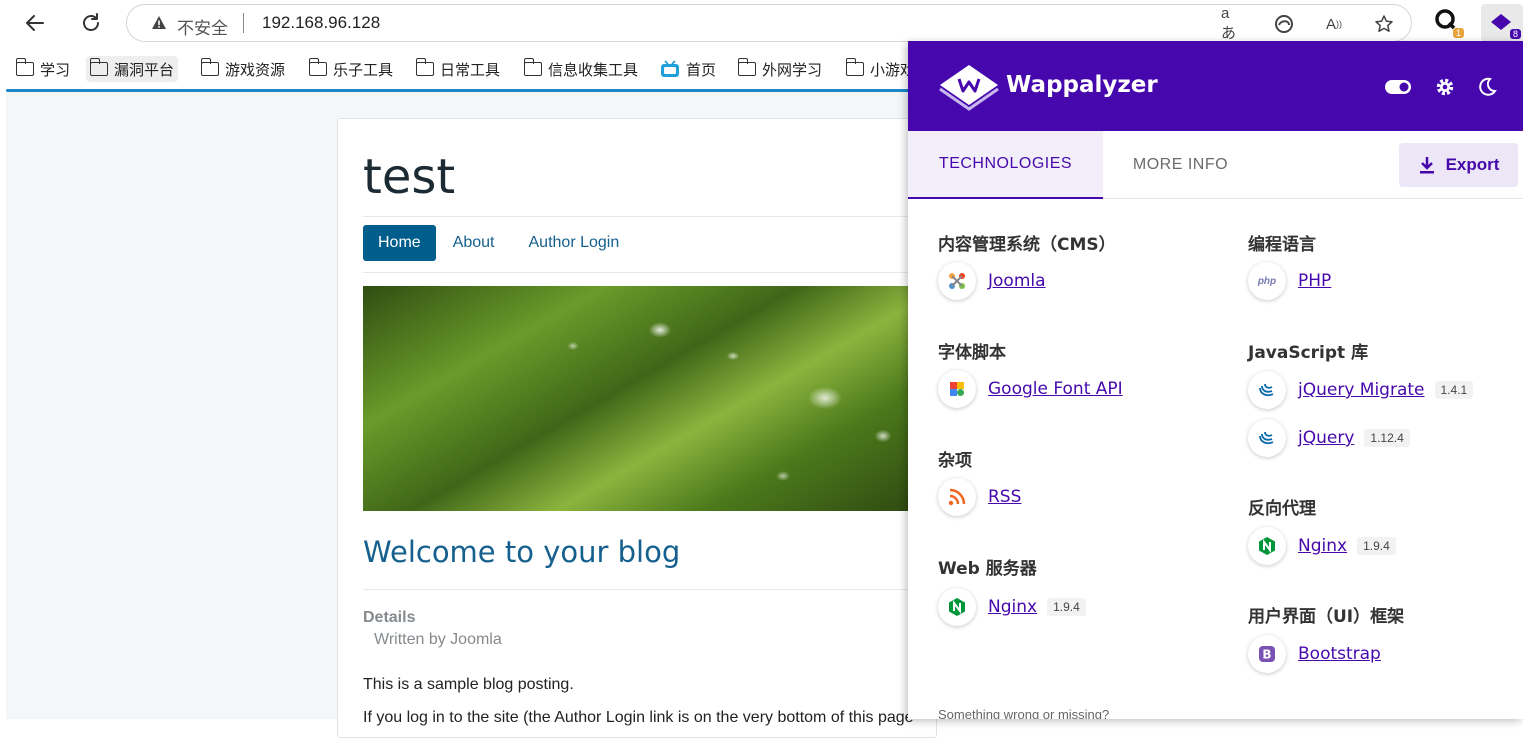 This screenshot has height=738, width=1523. I want to click on tech-name: RSS, so click(1004, 497).